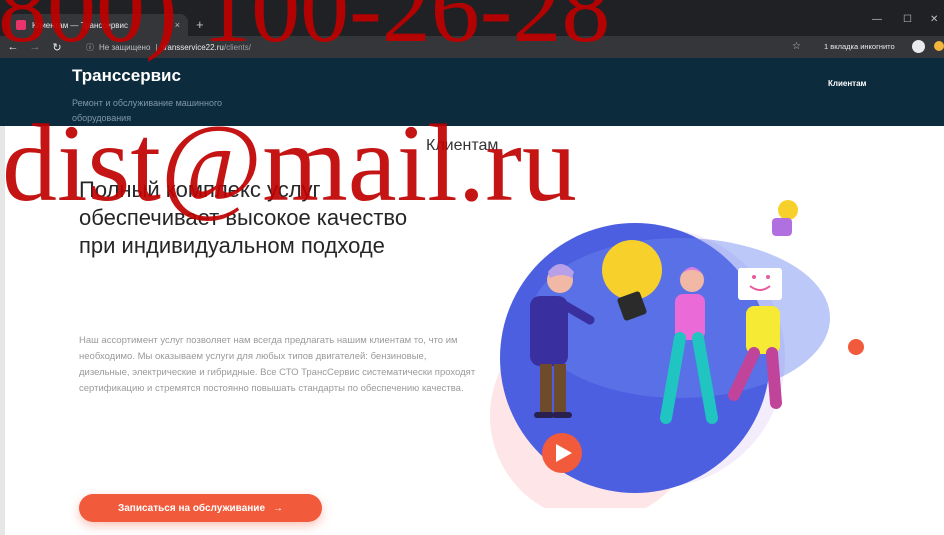  Describe the element at coordinates (2, 330) in the screenshot. I see `page-edge` at that location.